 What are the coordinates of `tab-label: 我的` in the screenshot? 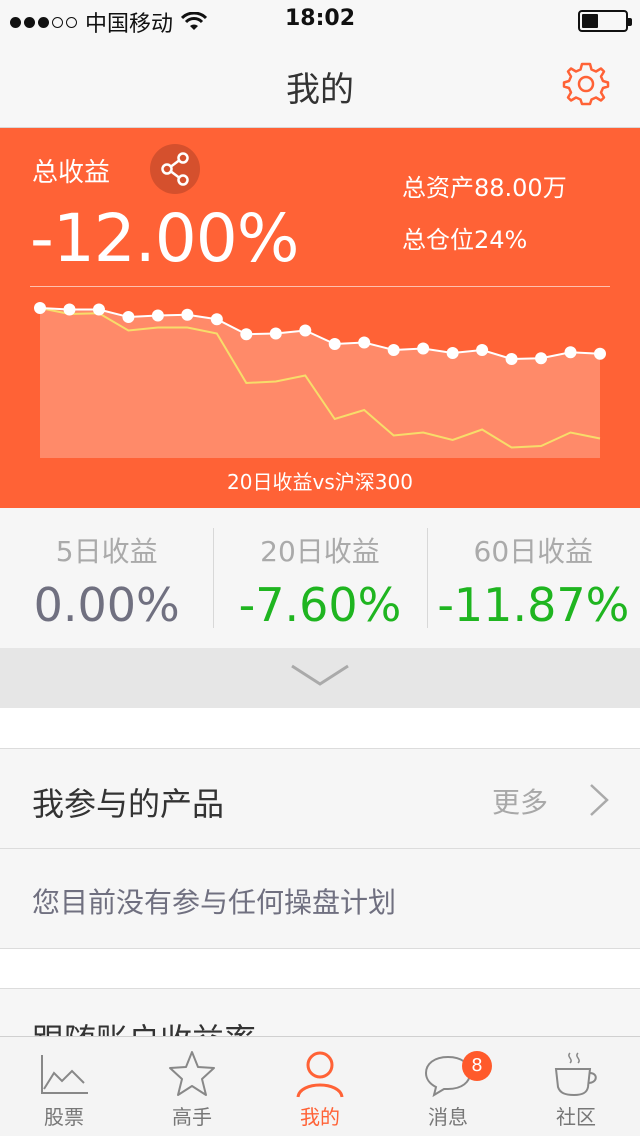 It's located at (320, 1117).